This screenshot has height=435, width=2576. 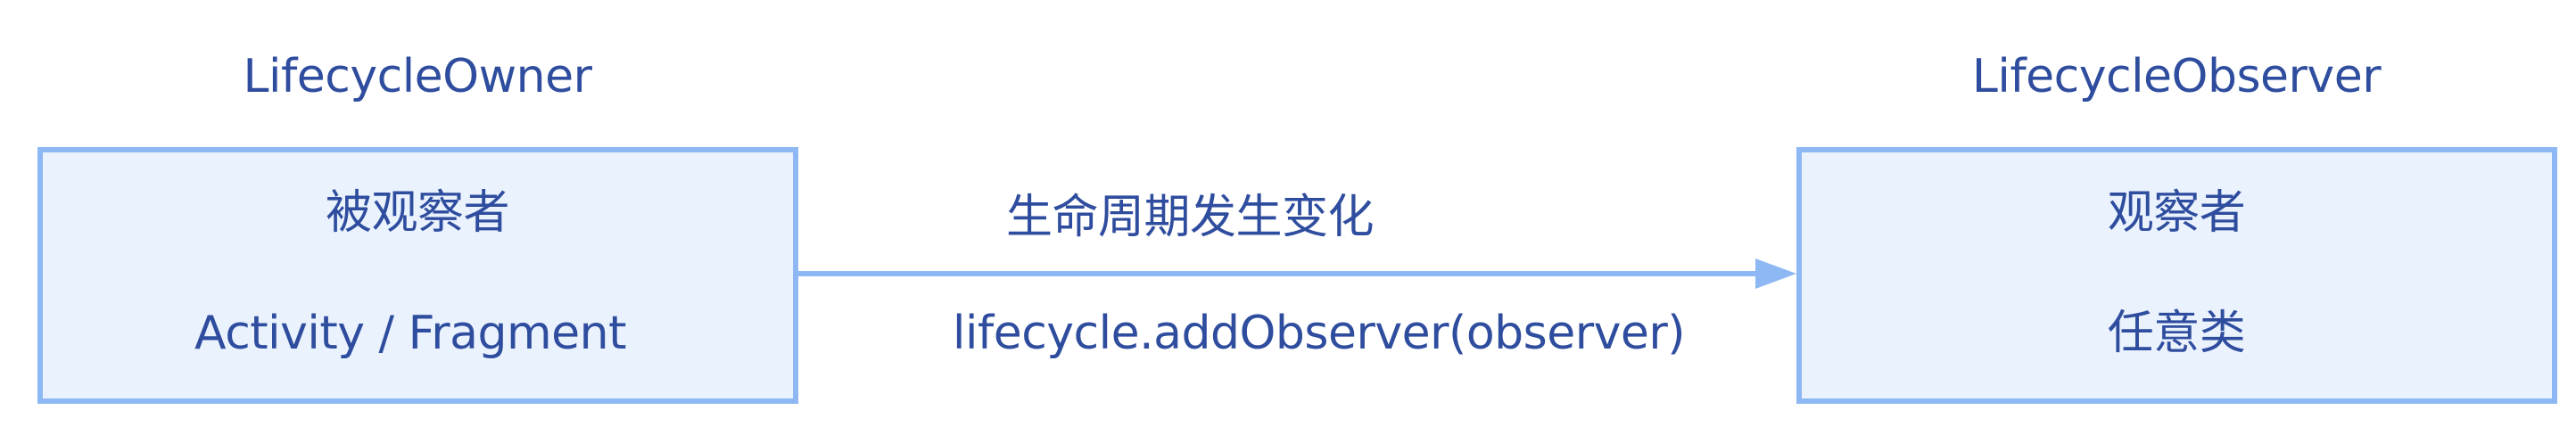 I want to click on method-label: lifecycle.addObserver(observer), so click(x=1320, y=334).